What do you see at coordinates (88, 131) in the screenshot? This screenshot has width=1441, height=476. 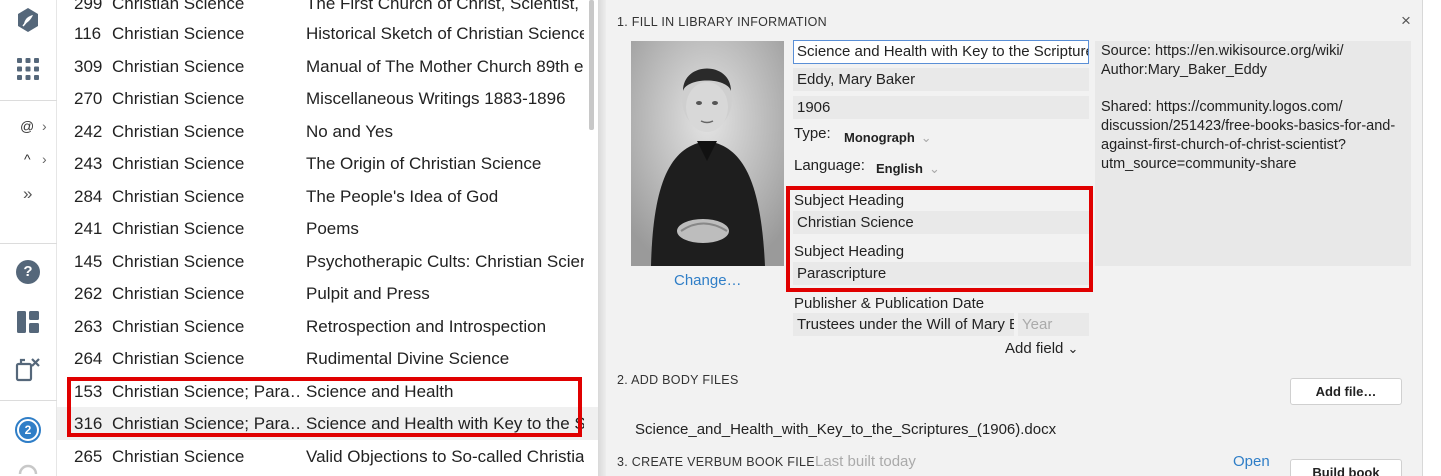 I see `row-number: 242` at bounding box center [88, 131].